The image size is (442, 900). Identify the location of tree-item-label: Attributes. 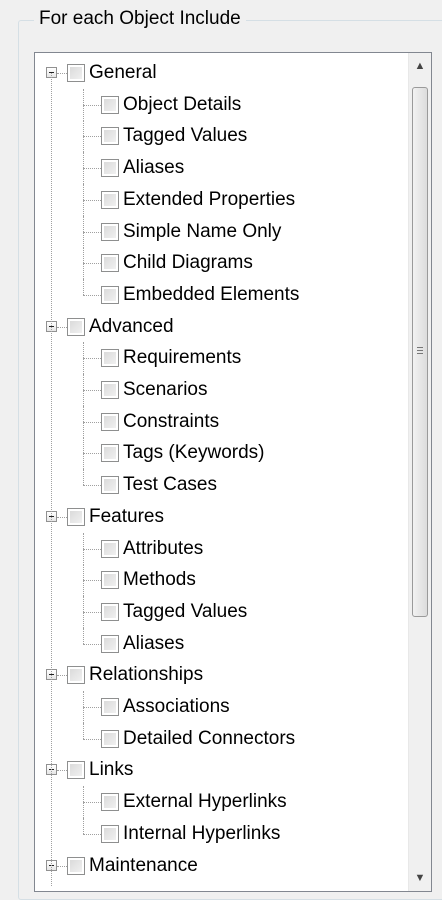
(163, 548).